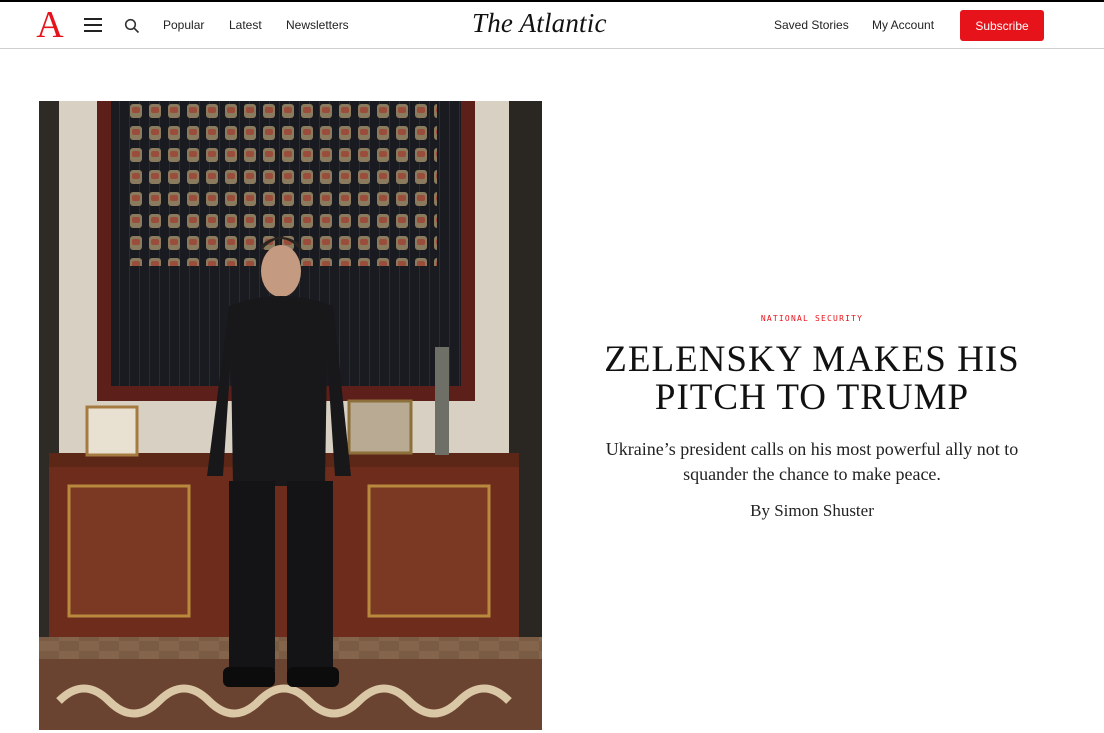 This screenshot has width=1104, height=733. Describe the element at coordinates (812, 397) in the screenshot. I see `headline-line-2: PITCH TO TRUMP` at that location.